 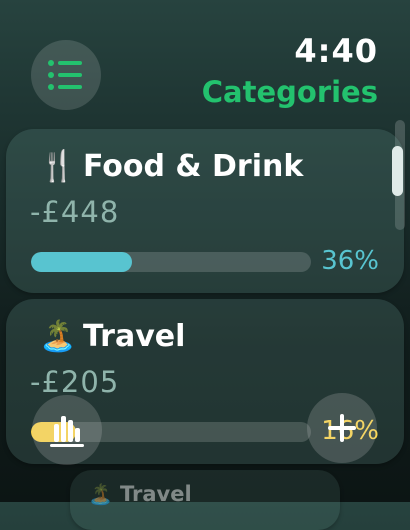 What do you see at coordinates (350, 261) in the screenshot?
I see `progress-percent: 36%` at bounding box center [350, 261].